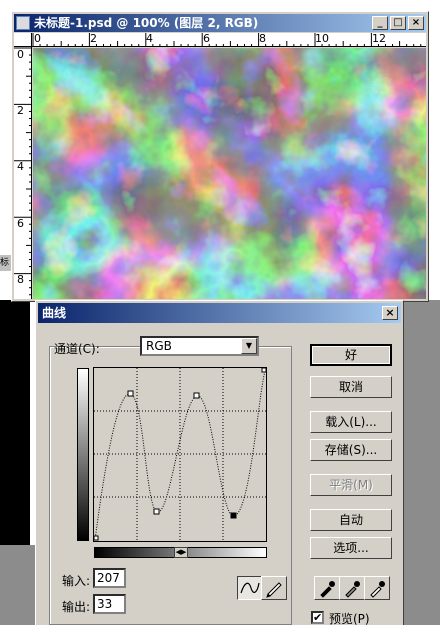 The height and width of the screenshot is (627, 440). I want to click on auto-button: 自动, so click(351, 520).